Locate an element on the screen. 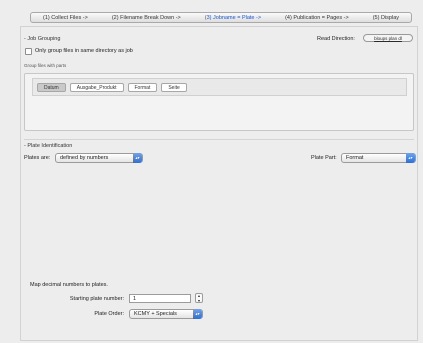 Image resolution: width=423 pixels, height=343 pixels. plate-part-label: Plate Part: is located at coordinates (324, 158).